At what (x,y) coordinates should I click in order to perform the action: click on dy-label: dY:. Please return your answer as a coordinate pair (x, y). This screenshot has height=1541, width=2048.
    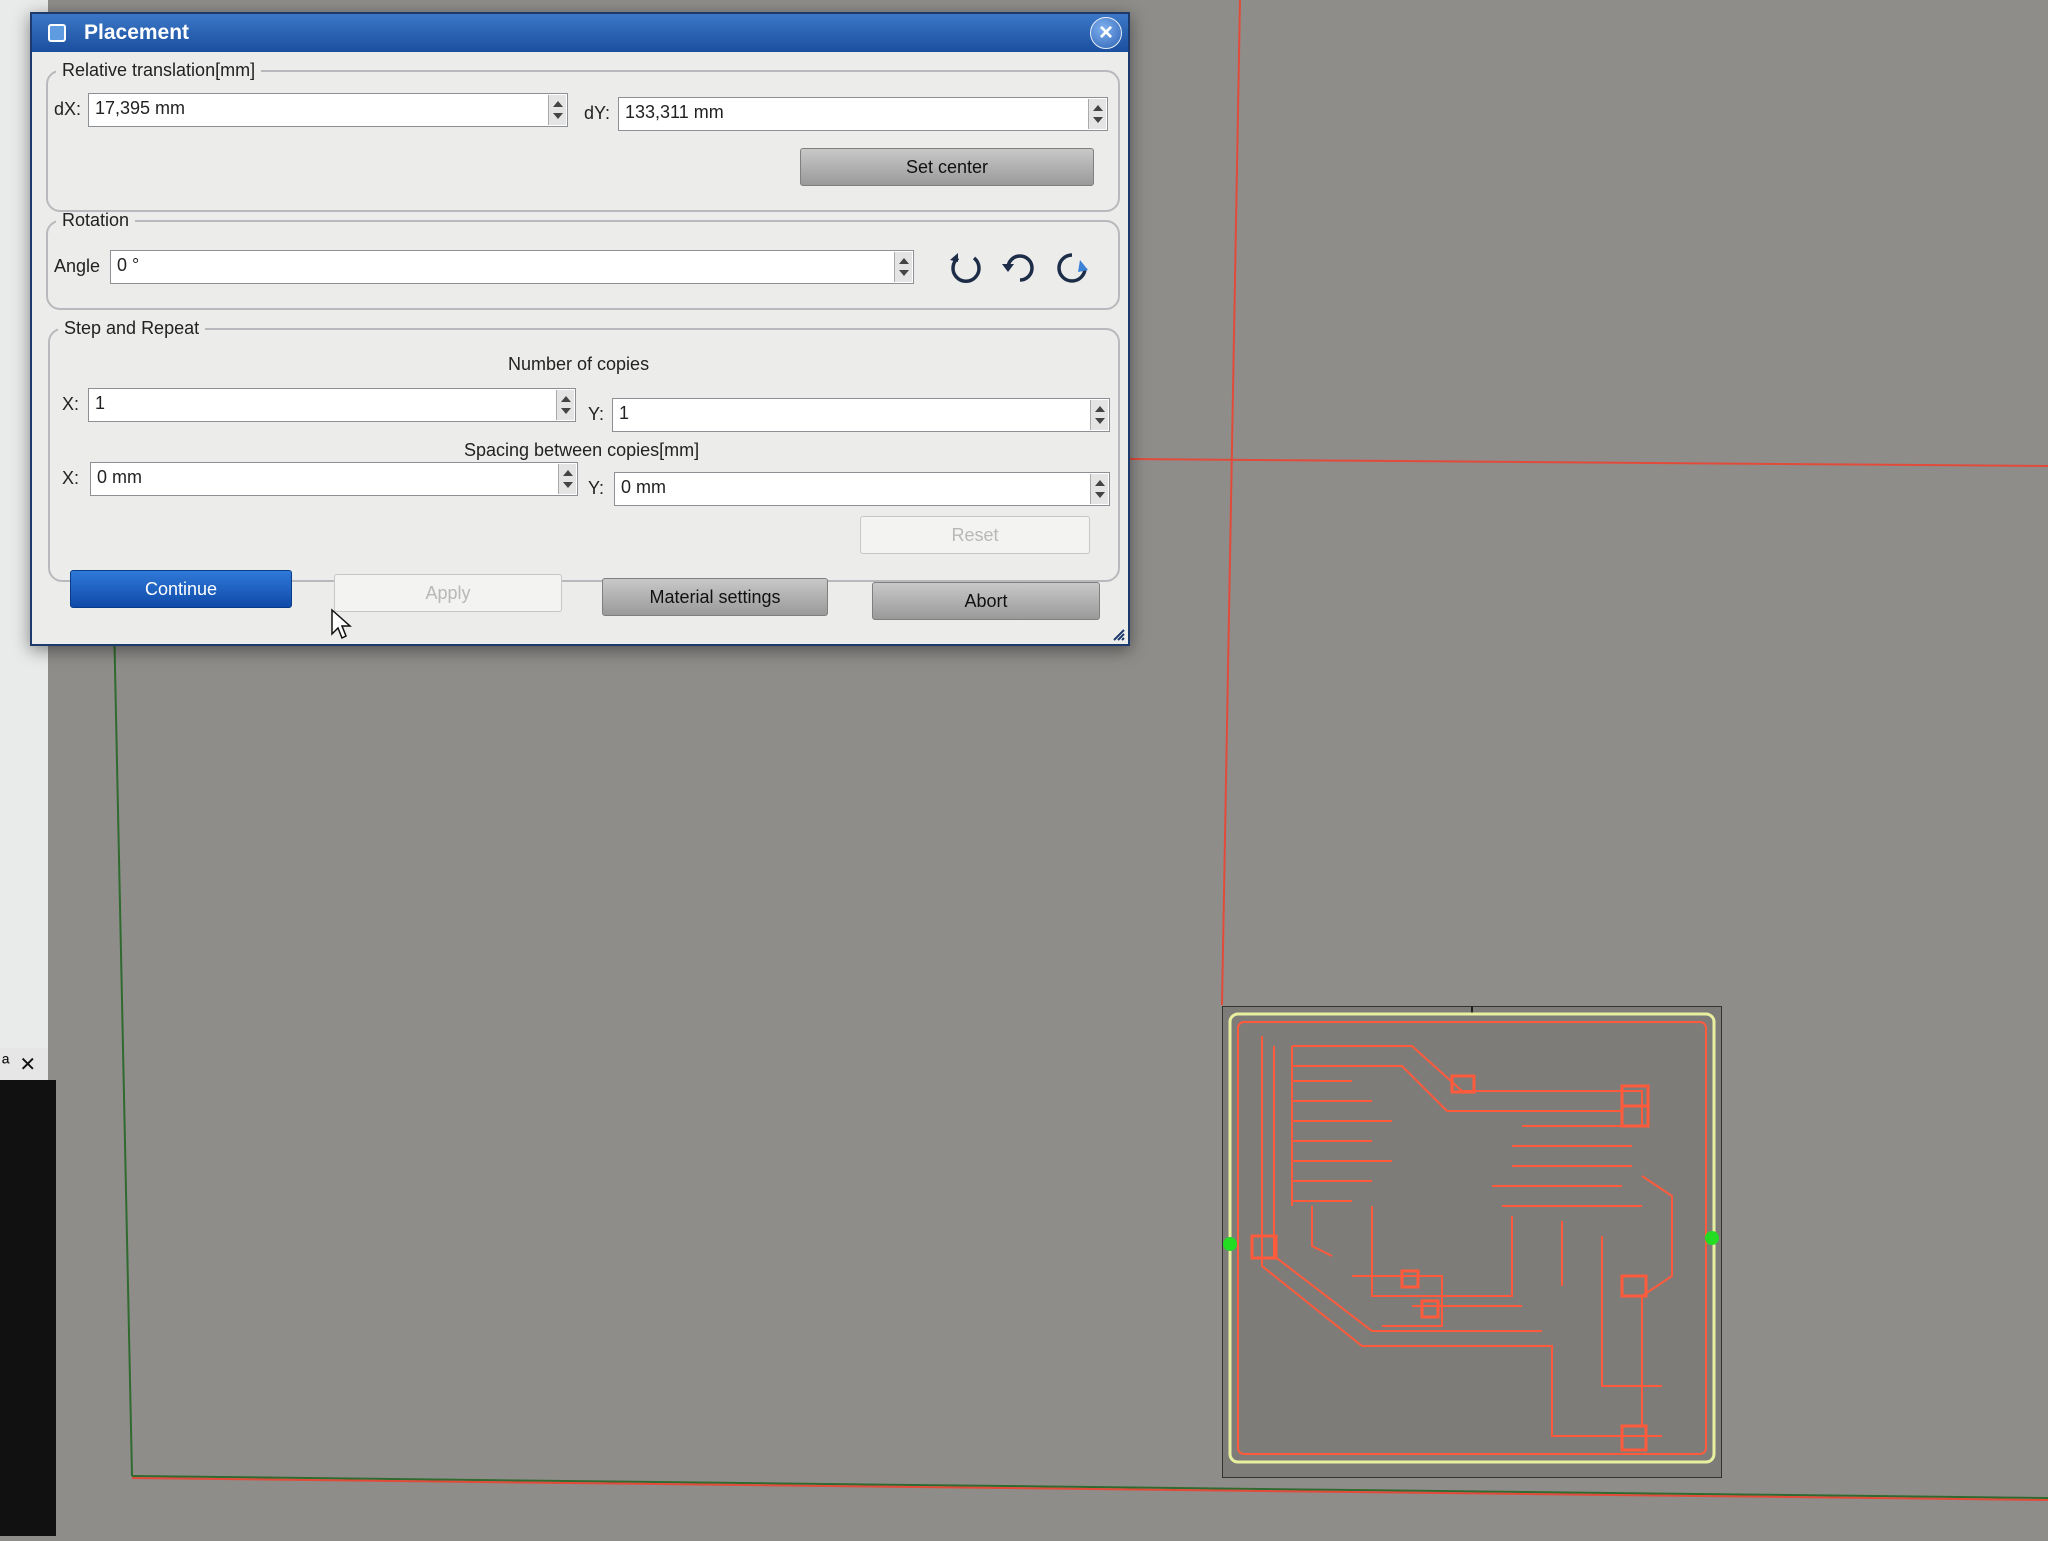
    Looking at the image, I should click on (597, 113).